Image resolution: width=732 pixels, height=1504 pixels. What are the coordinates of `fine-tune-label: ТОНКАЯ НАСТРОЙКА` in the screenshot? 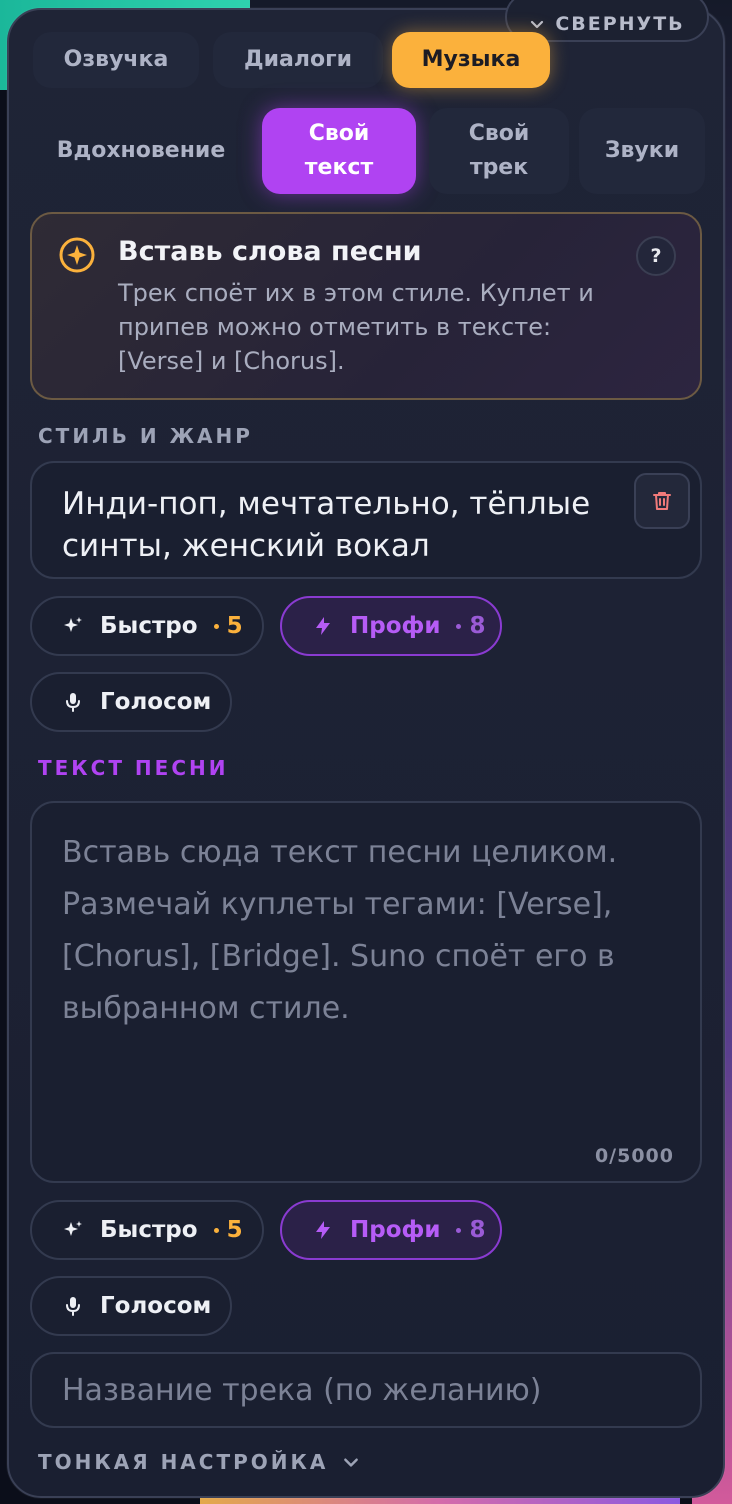 It's located at (183, 1462).